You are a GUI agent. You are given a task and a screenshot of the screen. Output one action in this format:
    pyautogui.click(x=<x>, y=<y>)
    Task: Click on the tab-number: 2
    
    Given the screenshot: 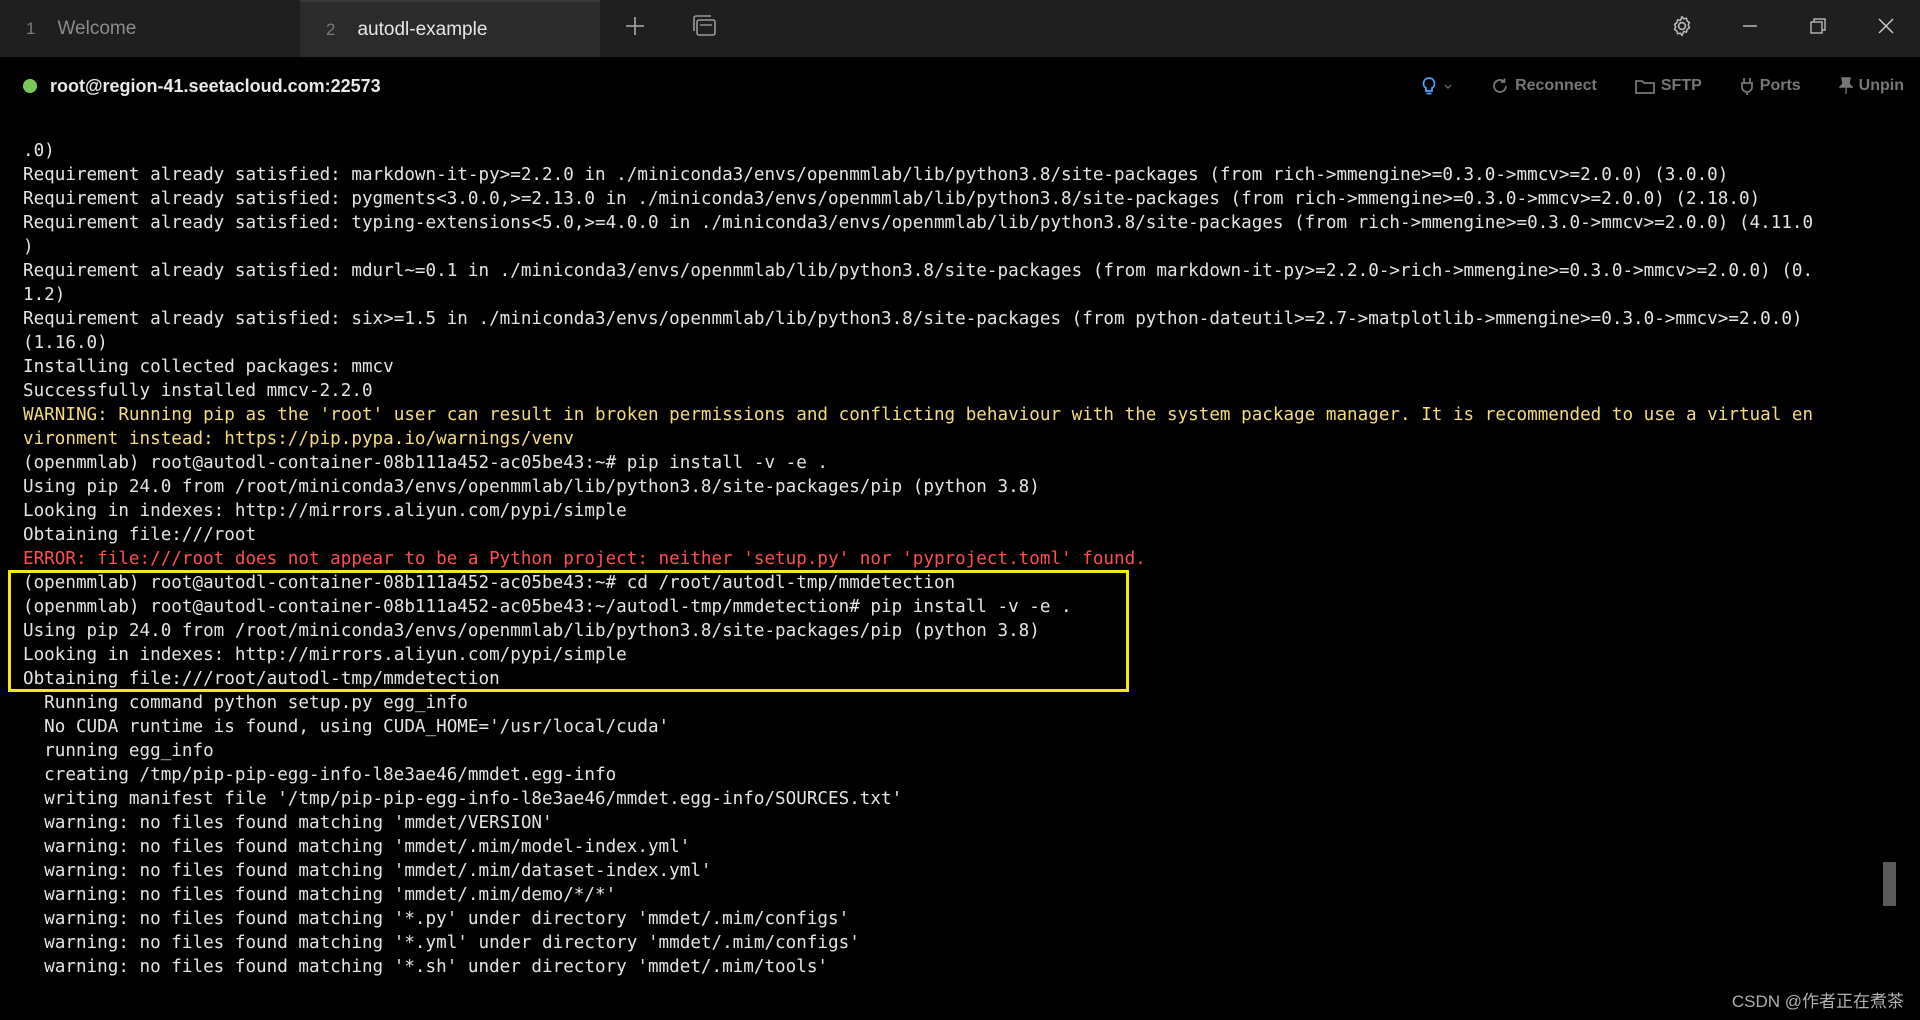 What is the action you would take?
    pyautogui.click(x=331, y=29)
    